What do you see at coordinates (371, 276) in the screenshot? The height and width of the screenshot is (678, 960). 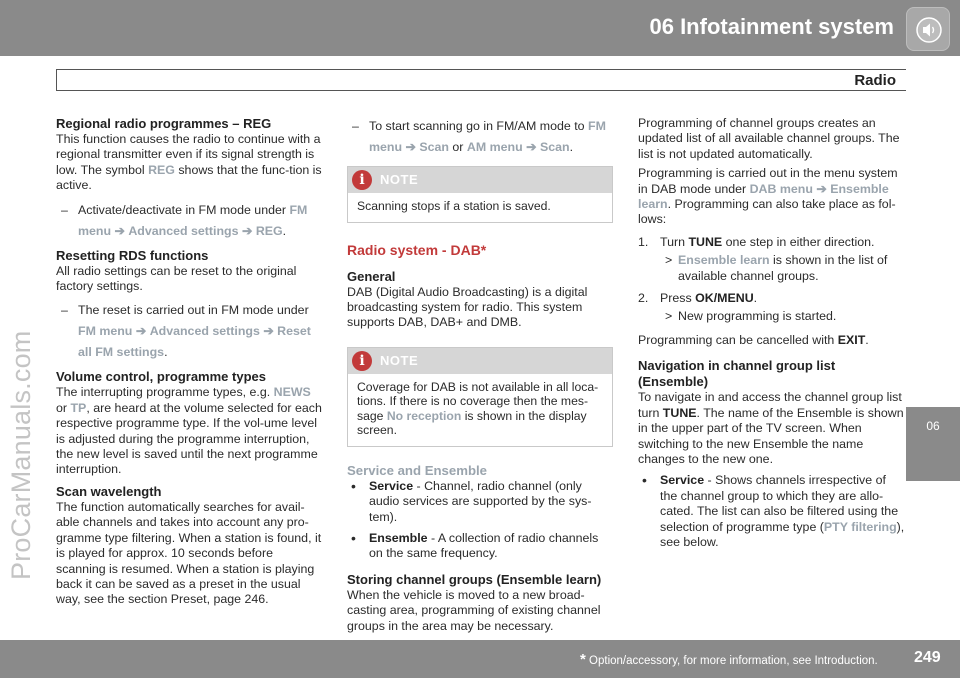 I see `heading-general: General` at bounding box center [371, 276].